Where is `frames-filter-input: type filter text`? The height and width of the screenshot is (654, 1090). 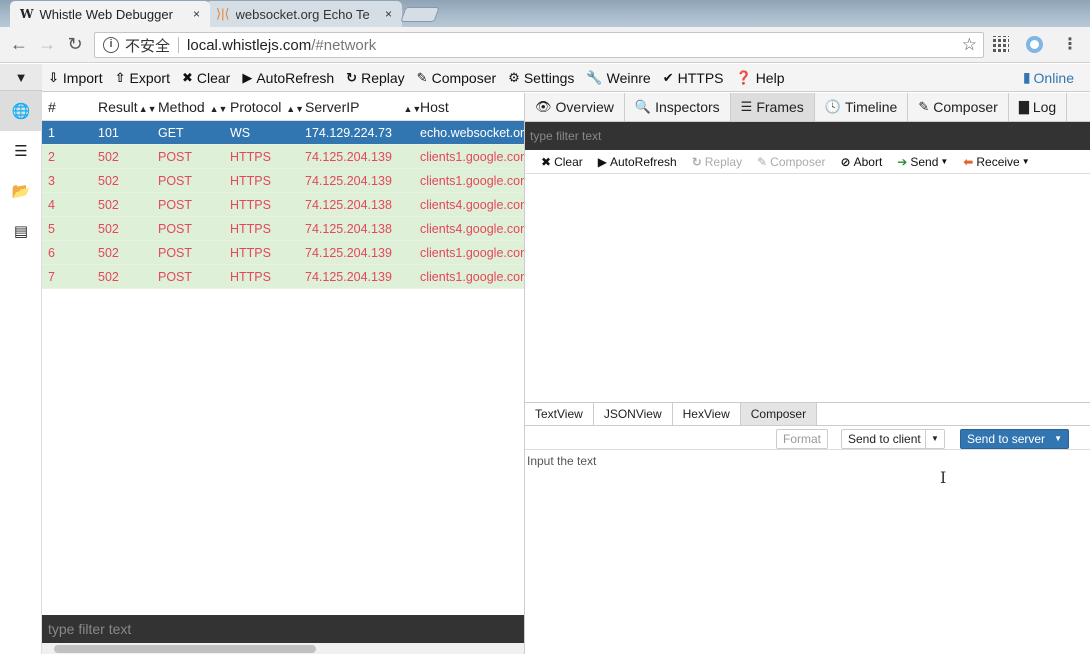 frames-filter-input: type filter text is located at coordinates (807, 136).